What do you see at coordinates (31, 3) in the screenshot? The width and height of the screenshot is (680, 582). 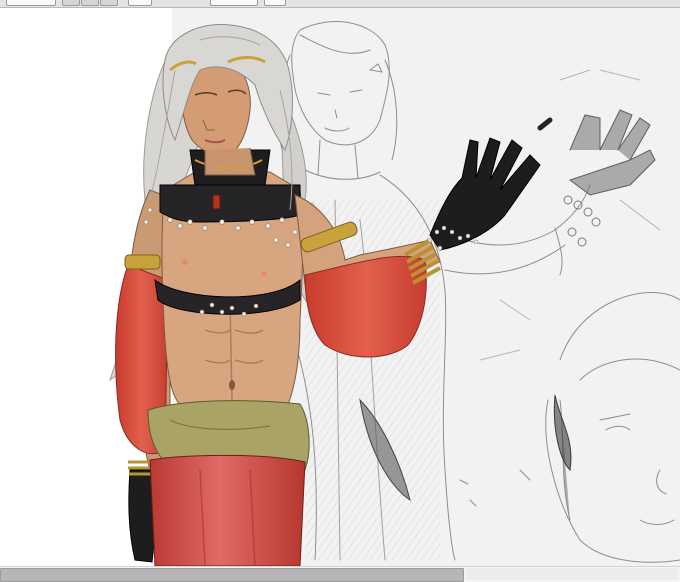 I see `toolbar-dropdown` at bounding box center [31, 3].